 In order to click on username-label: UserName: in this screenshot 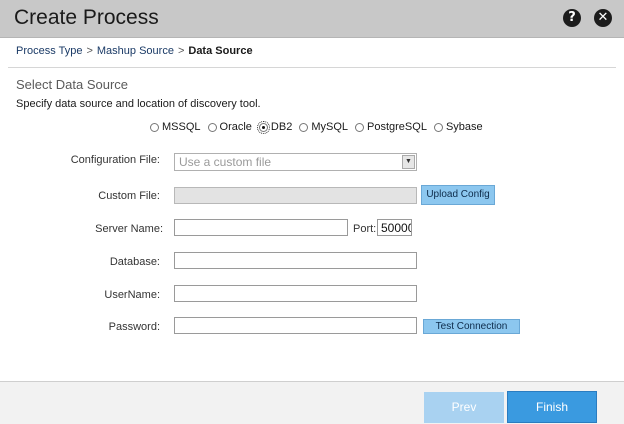, I will do `click(132, 295)`.